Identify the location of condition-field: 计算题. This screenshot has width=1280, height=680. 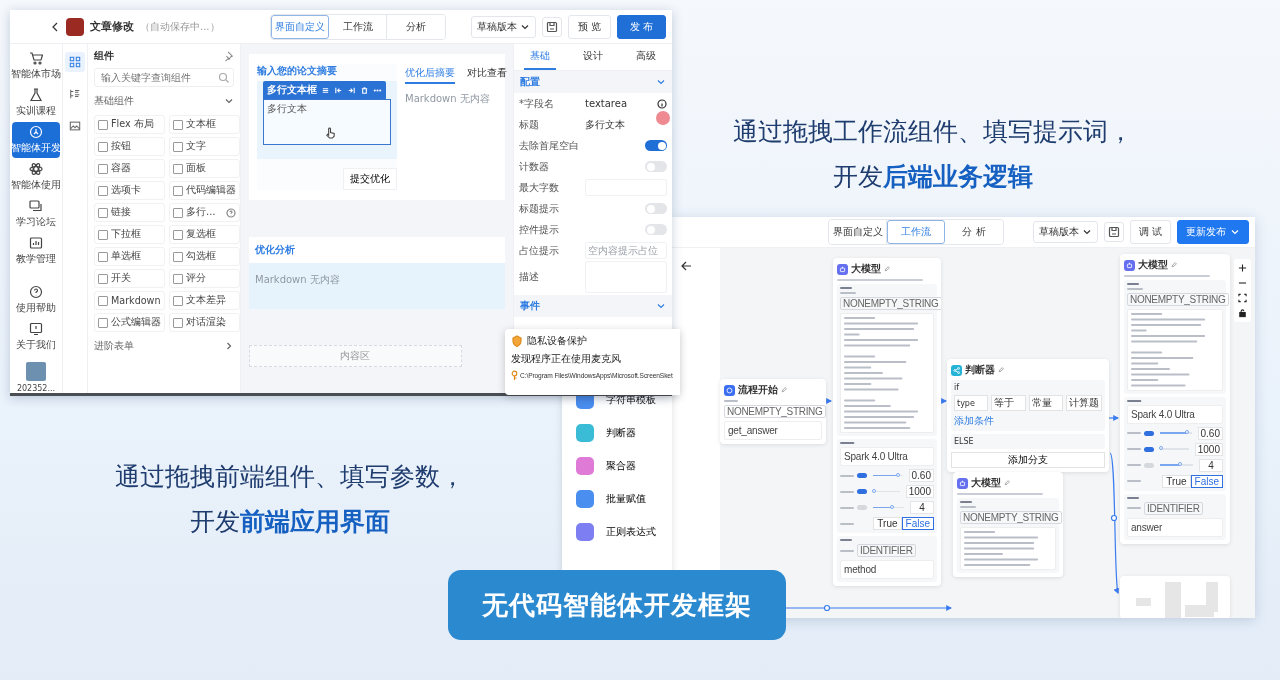
(1084, 403).